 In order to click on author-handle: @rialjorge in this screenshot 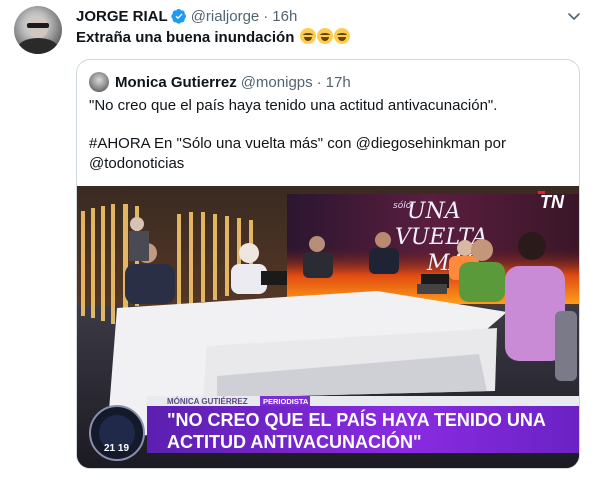, I will do `click(225, 16)`.